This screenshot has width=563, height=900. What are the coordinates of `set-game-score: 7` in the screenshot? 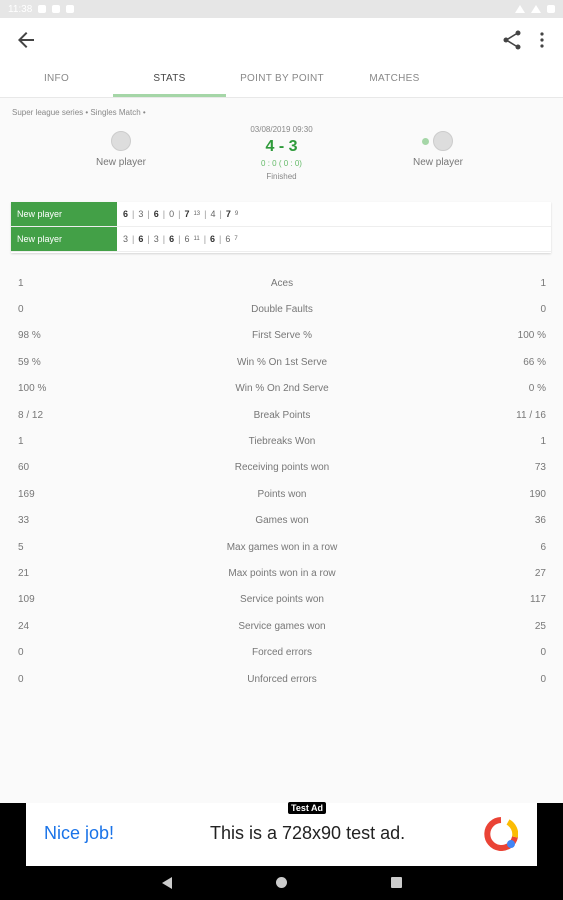 It's located at (187, 214).